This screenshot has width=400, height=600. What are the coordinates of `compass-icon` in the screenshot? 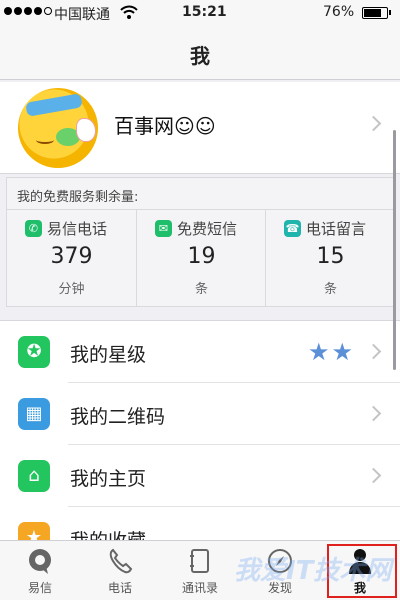 It's located at (280, 561).